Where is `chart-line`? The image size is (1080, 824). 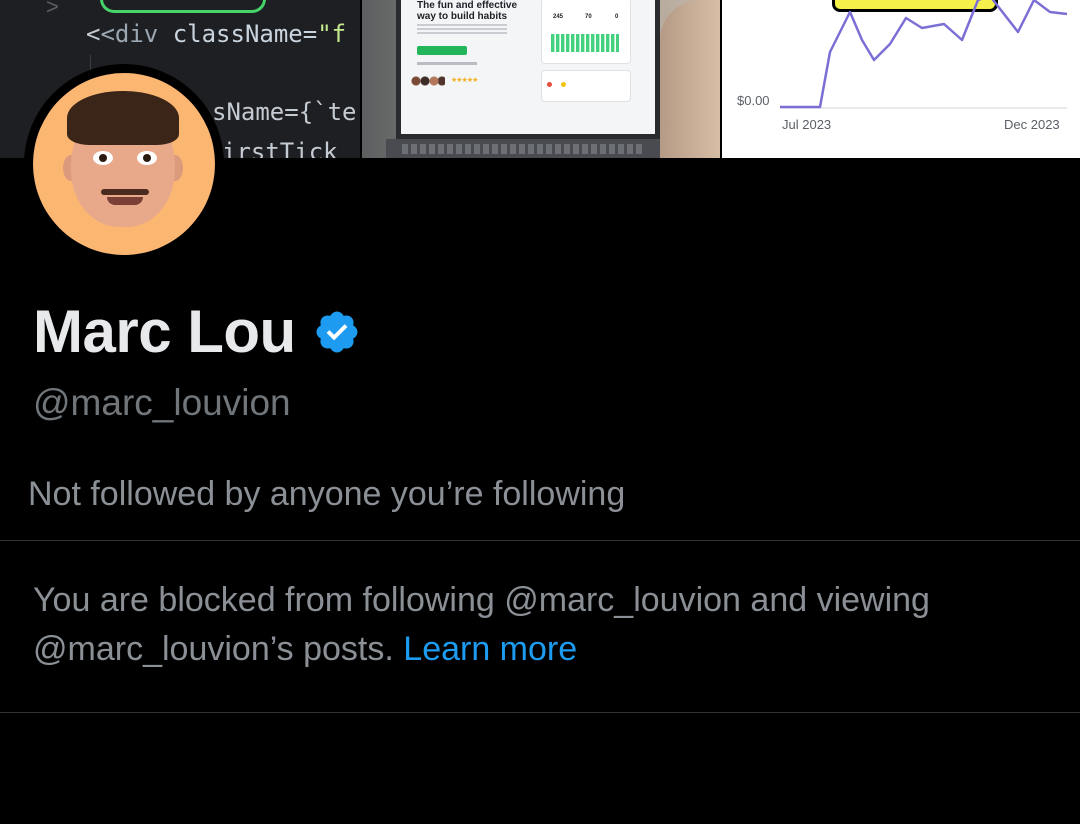 chart-line is located at coordinates (924, 54).